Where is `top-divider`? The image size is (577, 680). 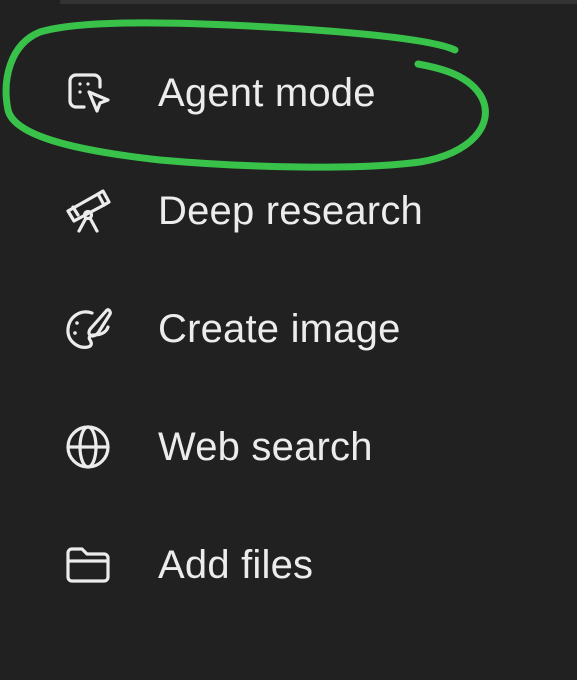 top-divider is located at coordinates (318, 2).